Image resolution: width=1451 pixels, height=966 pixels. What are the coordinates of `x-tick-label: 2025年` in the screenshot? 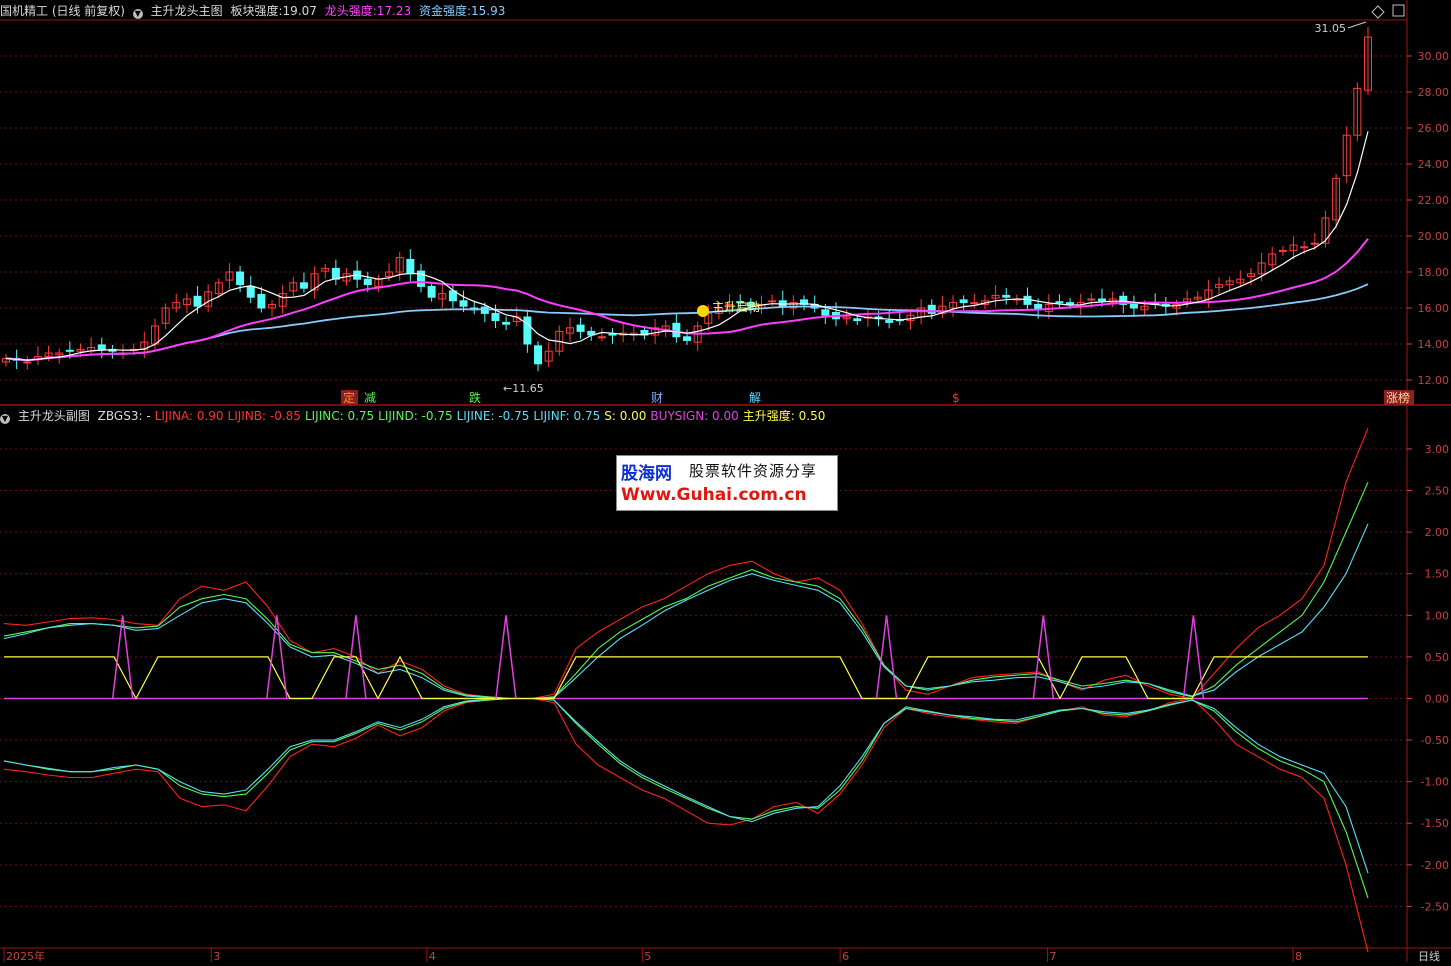 It's located at (25, 955).